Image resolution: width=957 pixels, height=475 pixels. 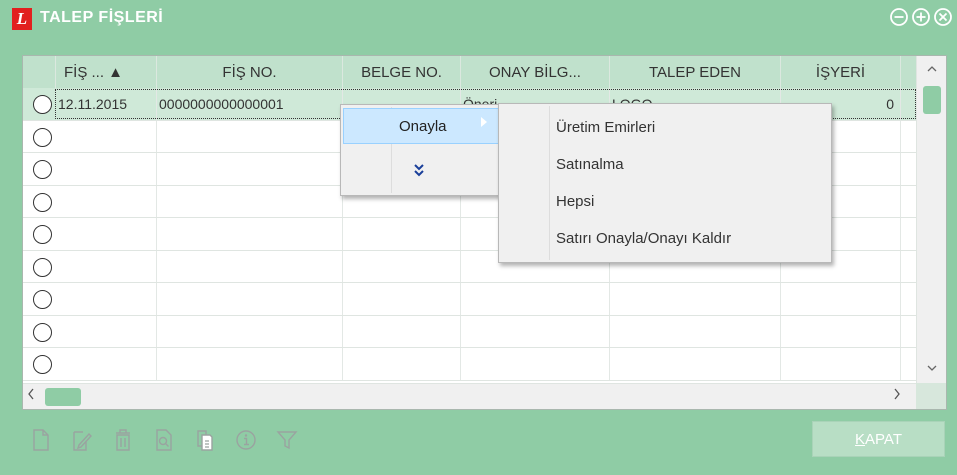 What do you see at coordinates (163, 440) in the screenshot?
I see `preview-icon` at bounding box center [163, 440].